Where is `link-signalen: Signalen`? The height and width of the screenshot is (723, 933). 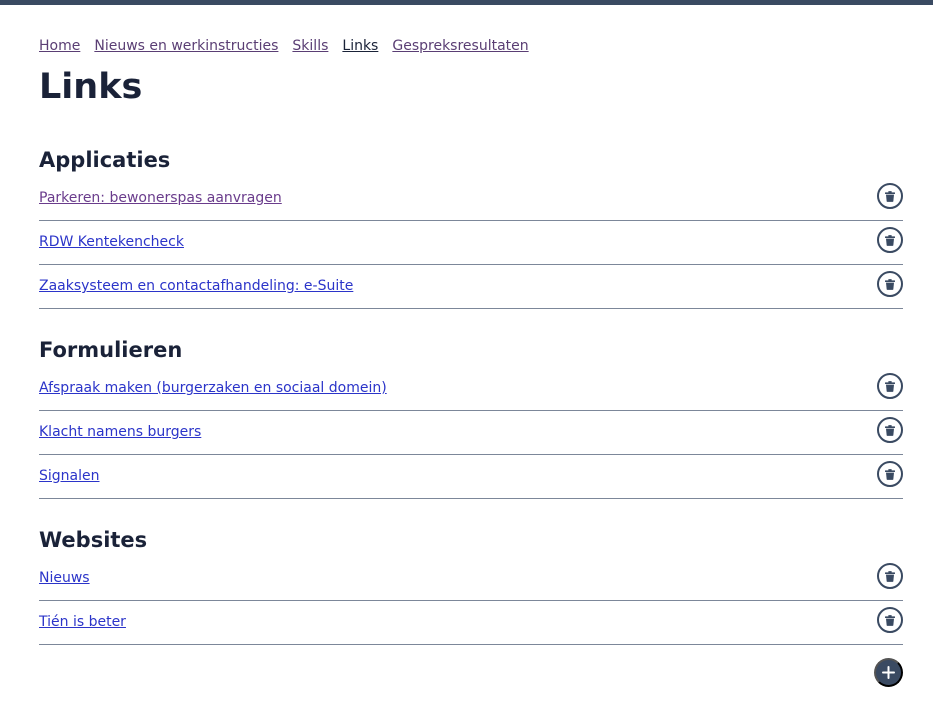 link-signalen: Signalen is located at coordinates (69, 476).